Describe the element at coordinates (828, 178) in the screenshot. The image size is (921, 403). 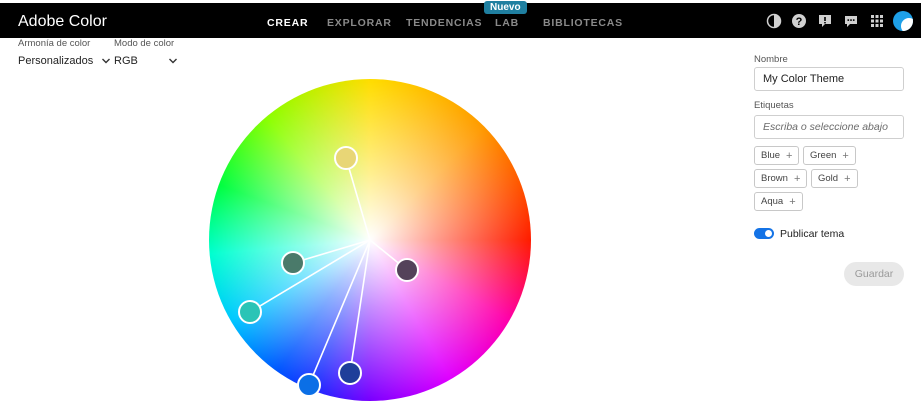
I see `tag-label: Gold` at that location.